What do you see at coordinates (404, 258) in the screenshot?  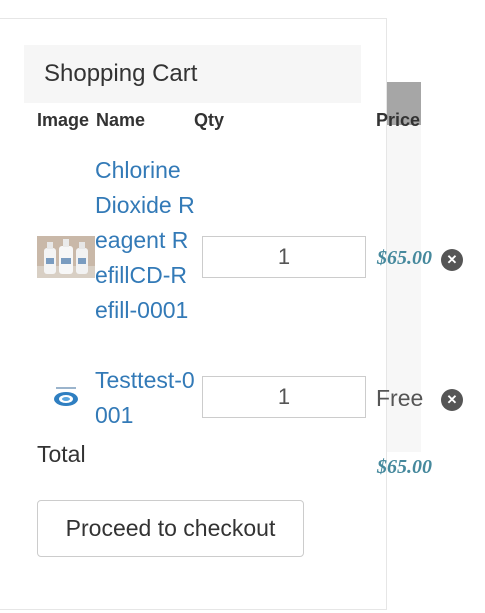 I see `item-1-price: $65.00` at bounding box center [404, 258].